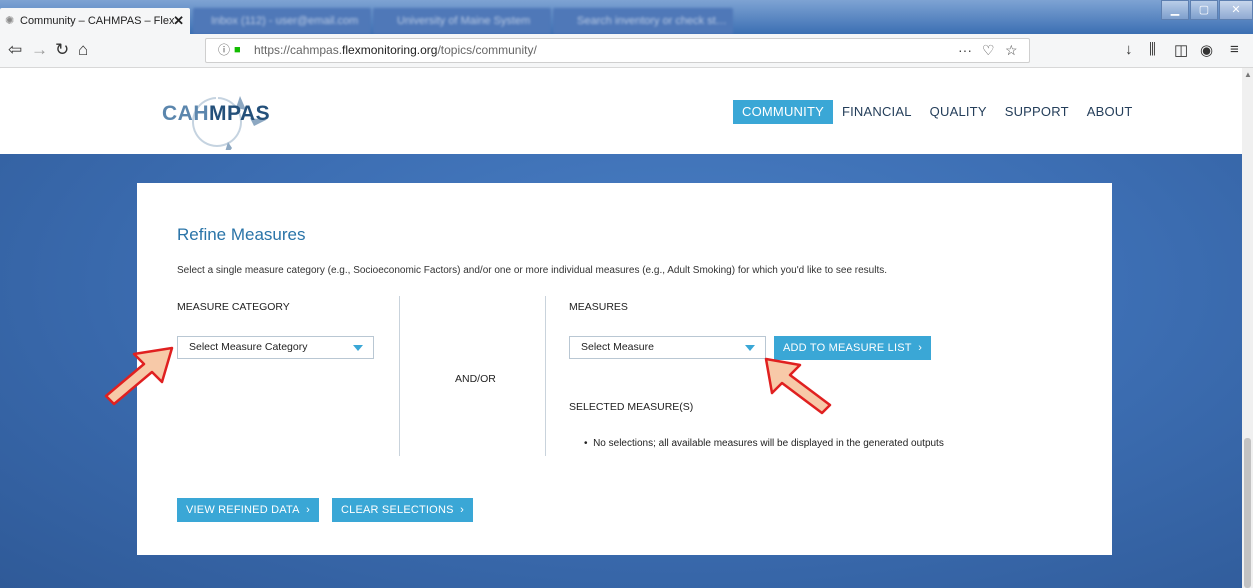  I want to click on measure-category-label: MEASURE CATEGORY, so click(233, 307).